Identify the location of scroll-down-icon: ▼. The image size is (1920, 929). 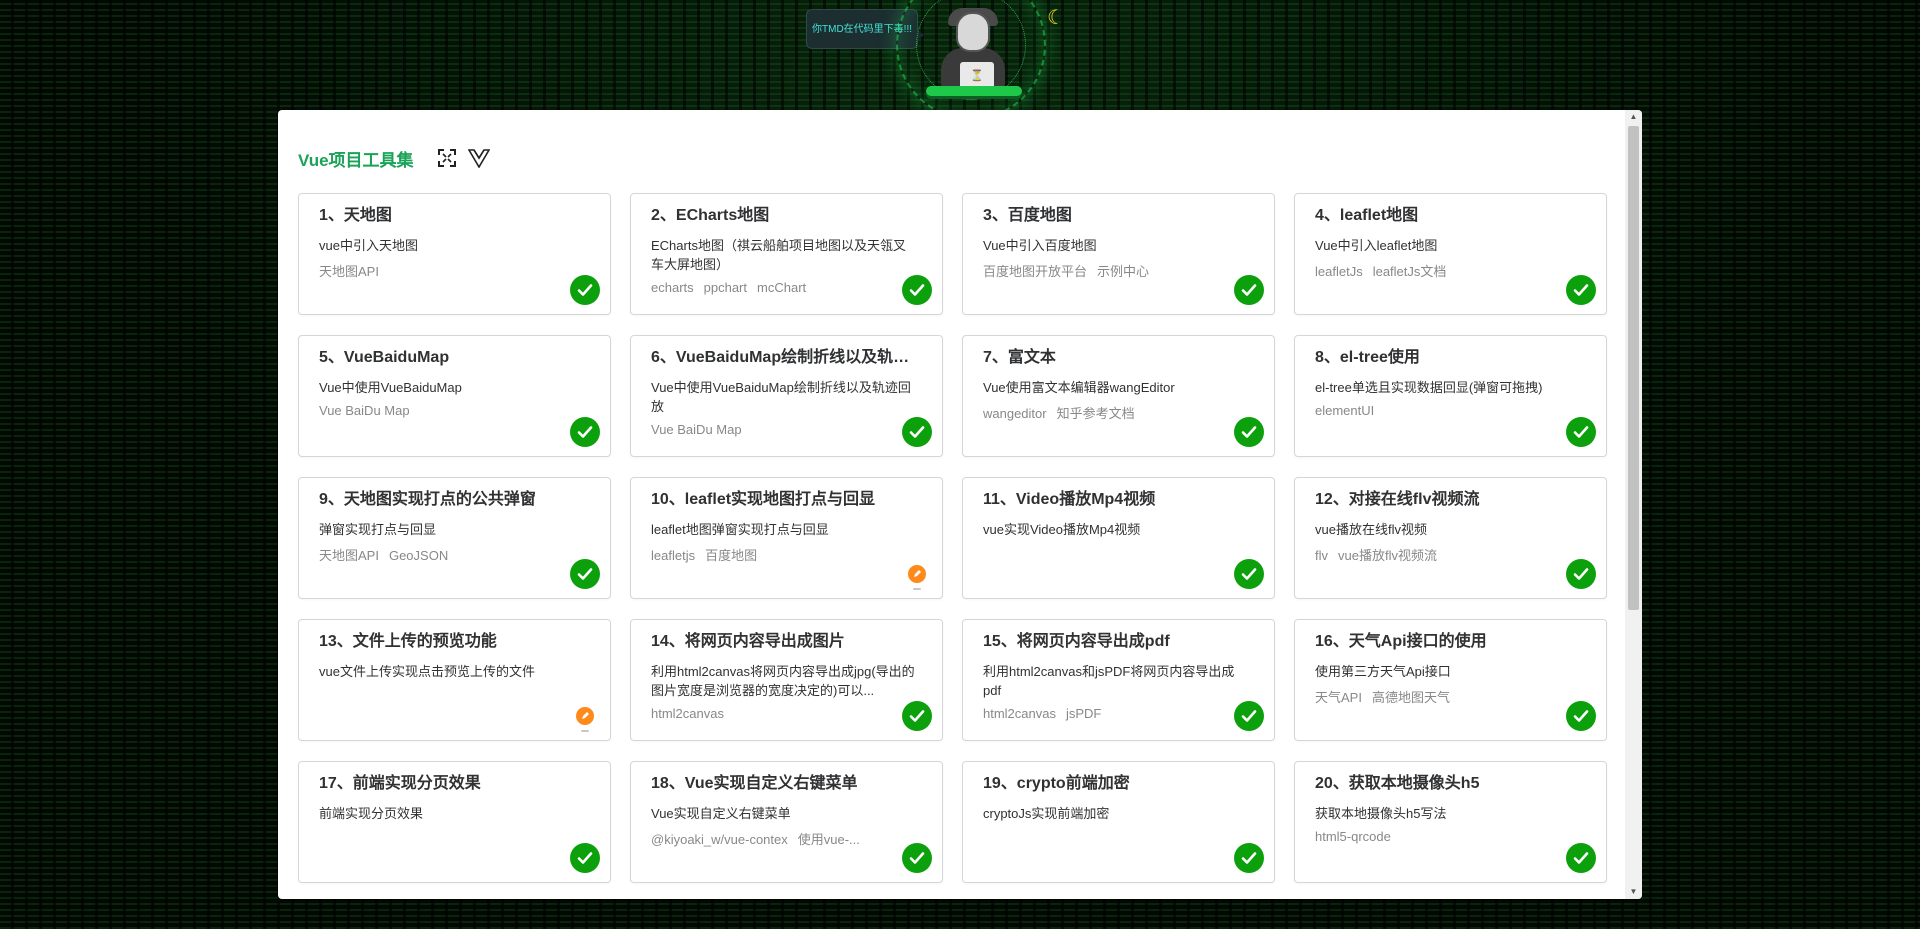
(1633, 892).